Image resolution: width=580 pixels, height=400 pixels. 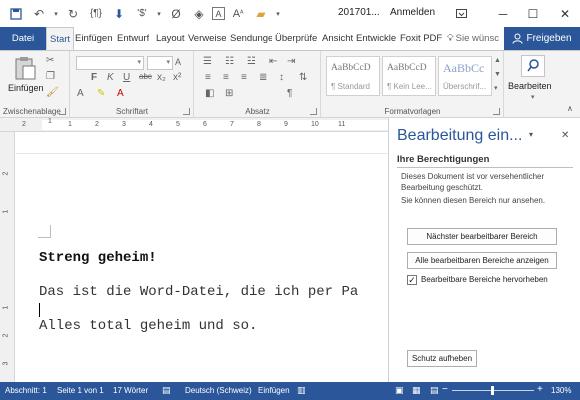 What do you see at coordinates (52, 92) in the screenshot?
I see `format-painter-icon: 🖌︎` at bounding box center [52, 92].